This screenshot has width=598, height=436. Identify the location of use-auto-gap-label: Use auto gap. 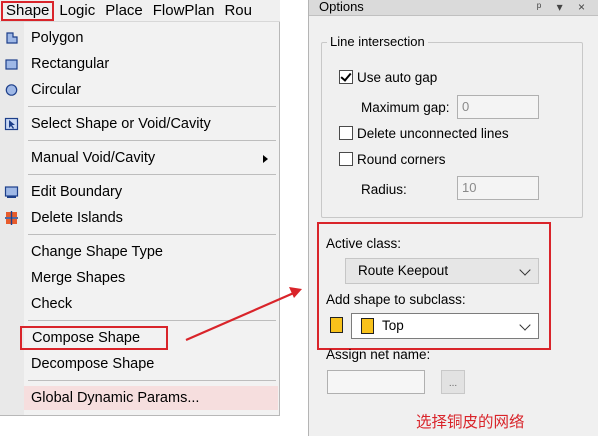
(397, 77).